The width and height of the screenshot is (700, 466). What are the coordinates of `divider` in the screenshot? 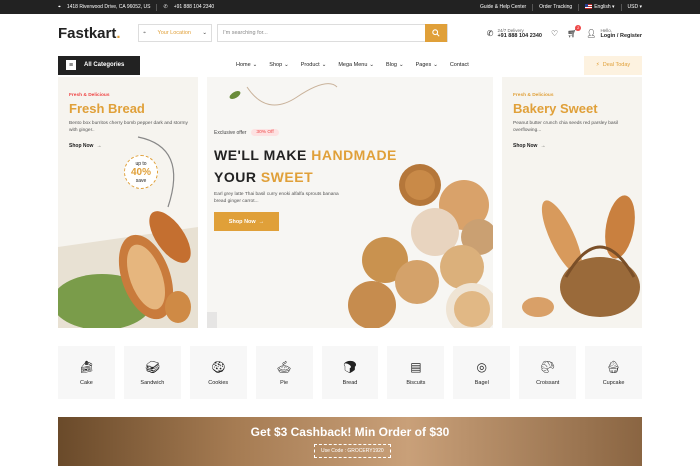 It's located at (533, 7).